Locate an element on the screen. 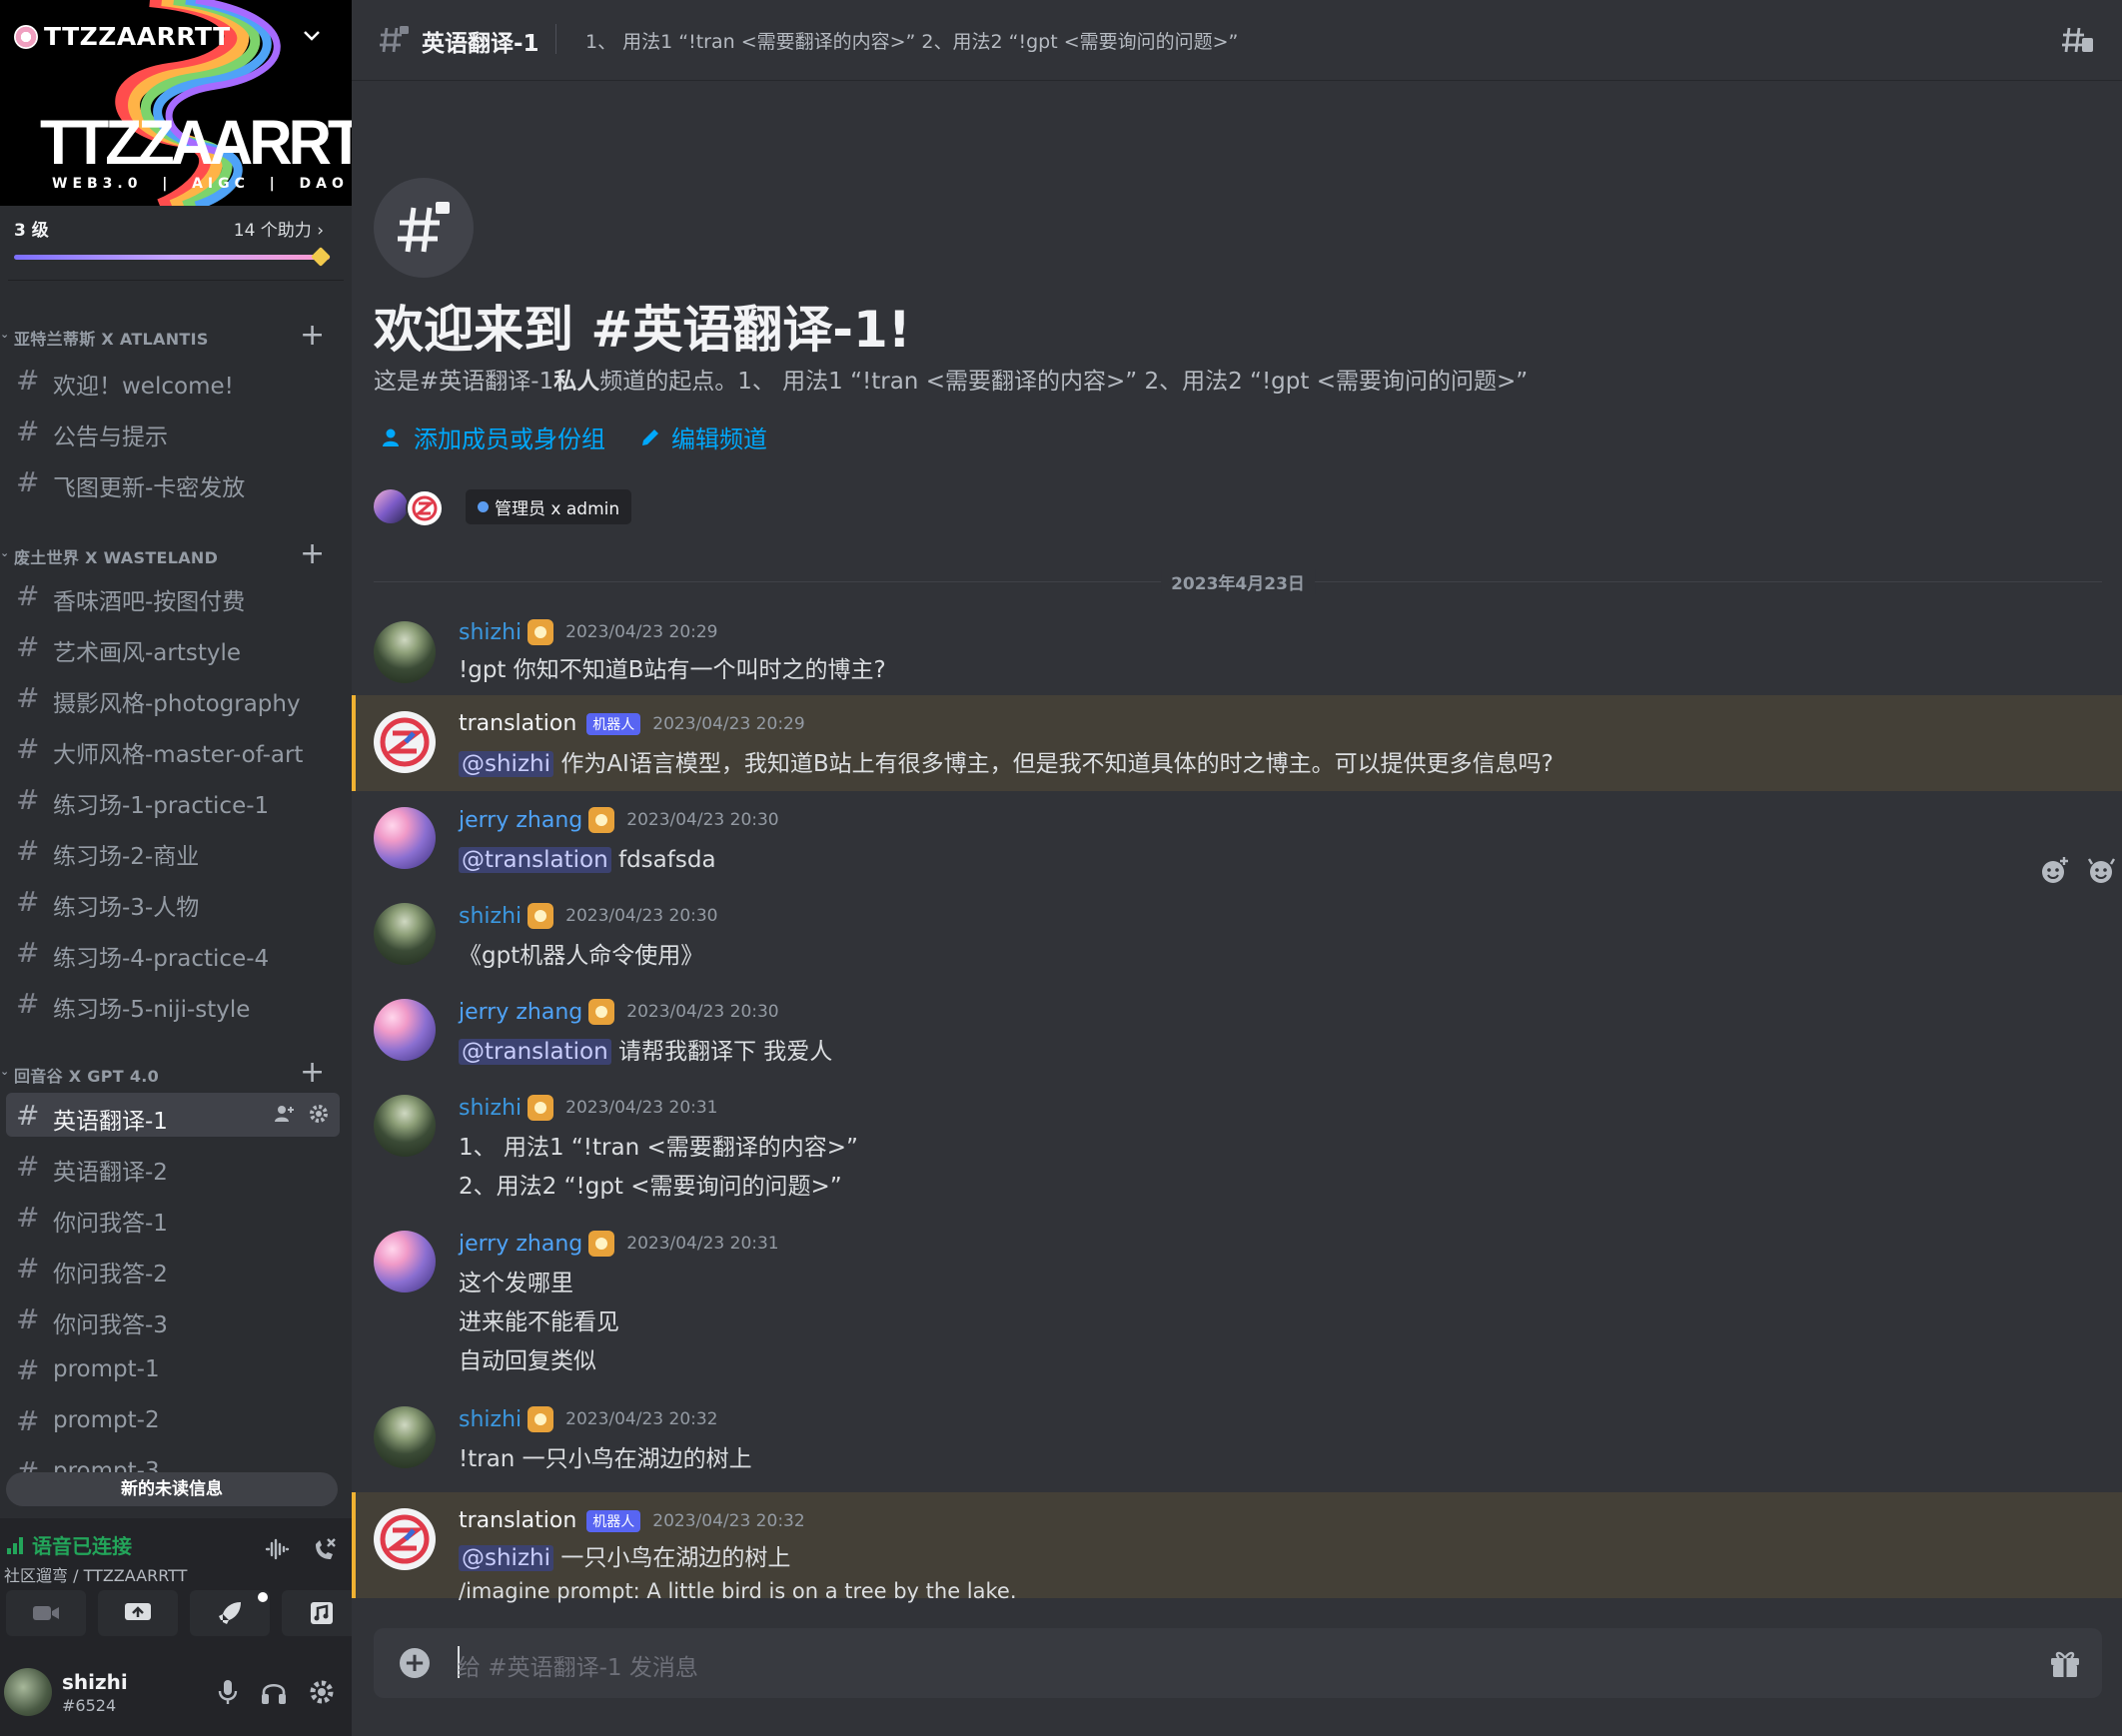  activity-rocket-button is located at coordinates (230, 1613).